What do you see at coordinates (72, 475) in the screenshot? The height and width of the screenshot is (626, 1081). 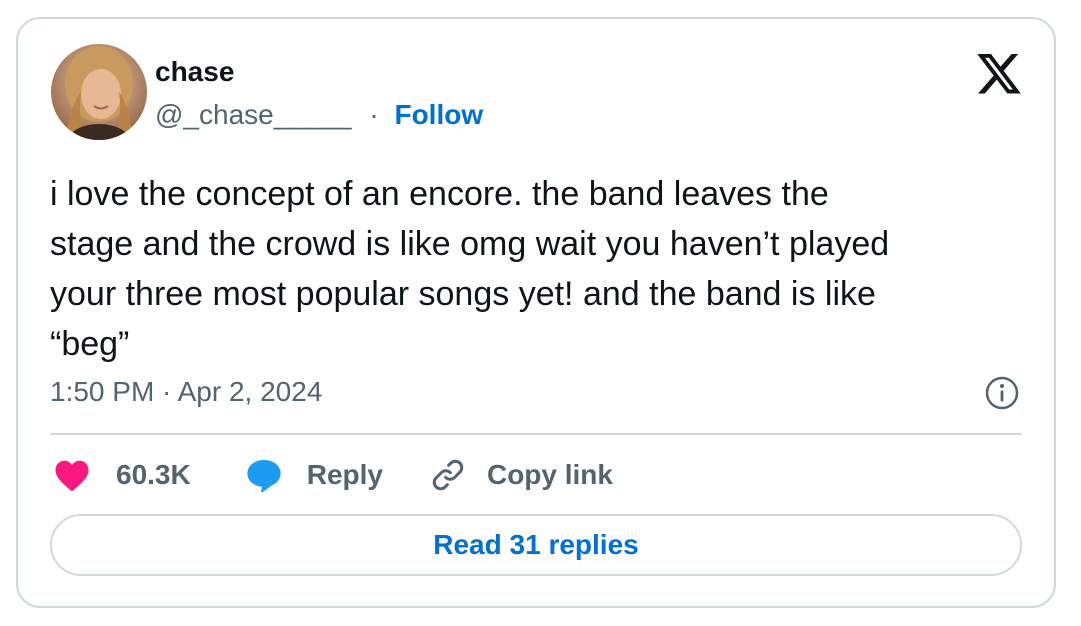 I see `heart-icon` at bounding box center [72, 475].